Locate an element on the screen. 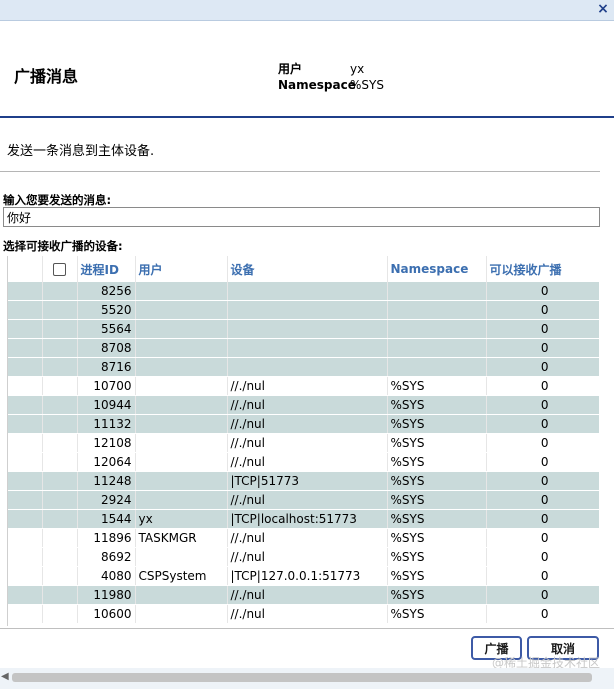 The width and height of the screenshot is (614, 689). table-row: 11132 //./nul %SYS 0 is located at coordinates (303, 424).